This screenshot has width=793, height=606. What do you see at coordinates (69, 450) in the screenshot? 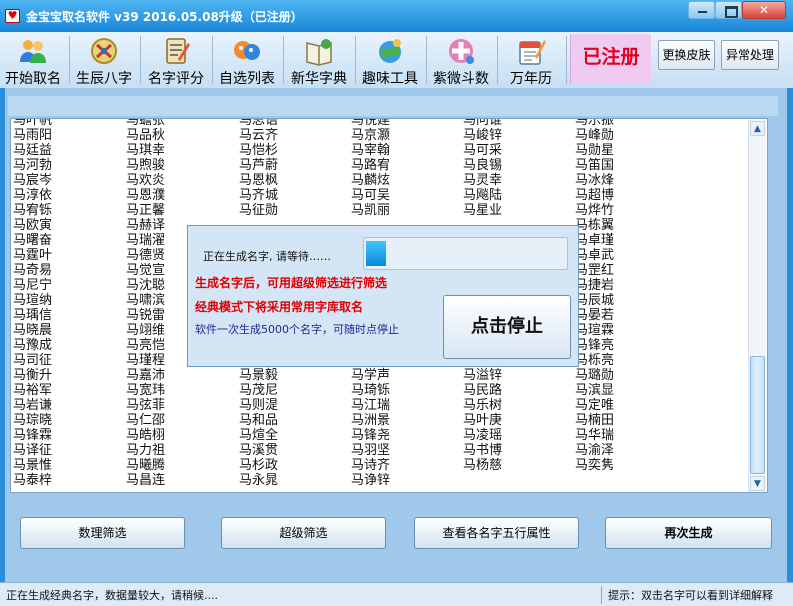
I see `name-item: 马译征` at bounding box center [69, 450].